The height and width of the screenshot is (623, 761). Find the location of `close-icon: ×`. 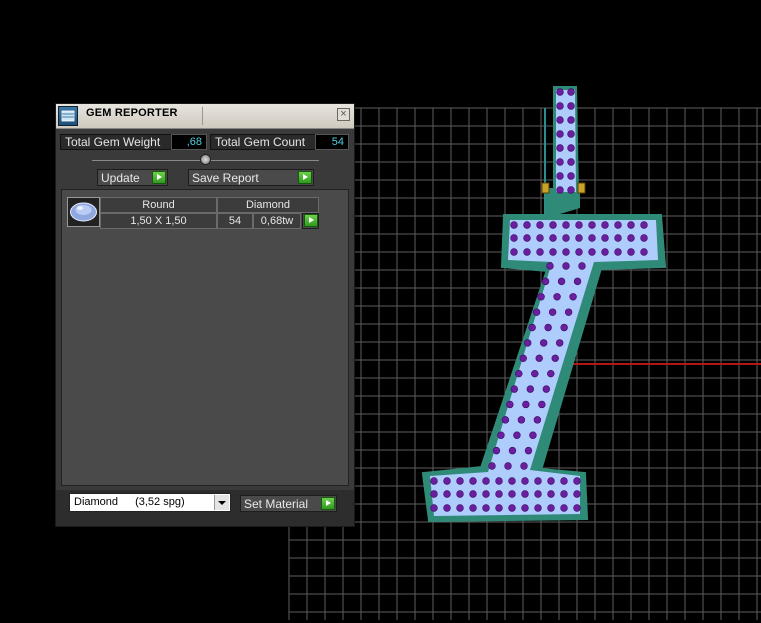

close-icon: × is located at coordinates (343, 114).